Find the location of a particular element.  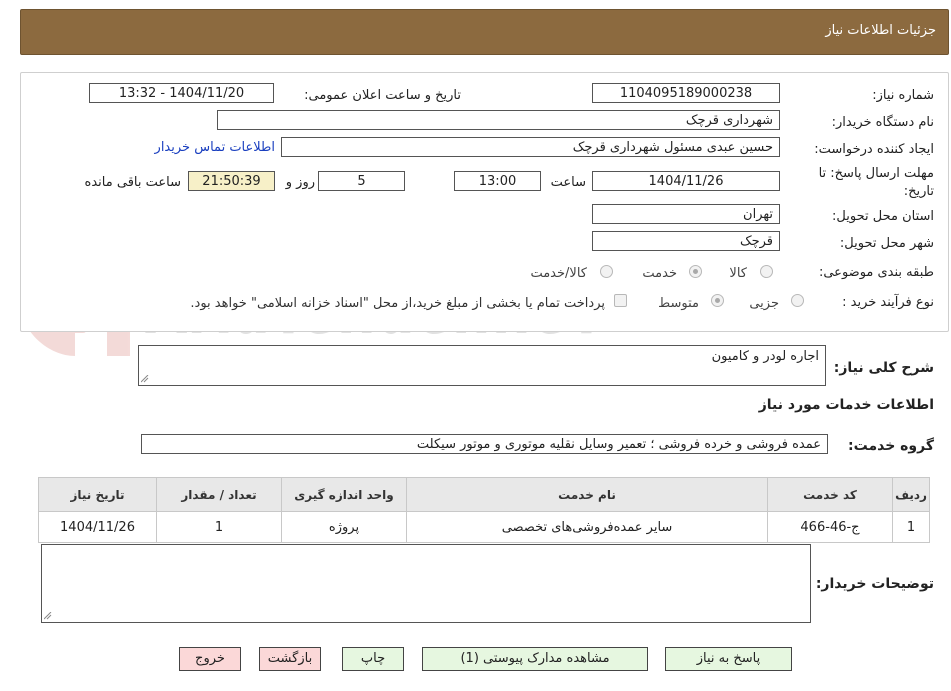

col-row: ردیف is located at coordinates (911, 494).